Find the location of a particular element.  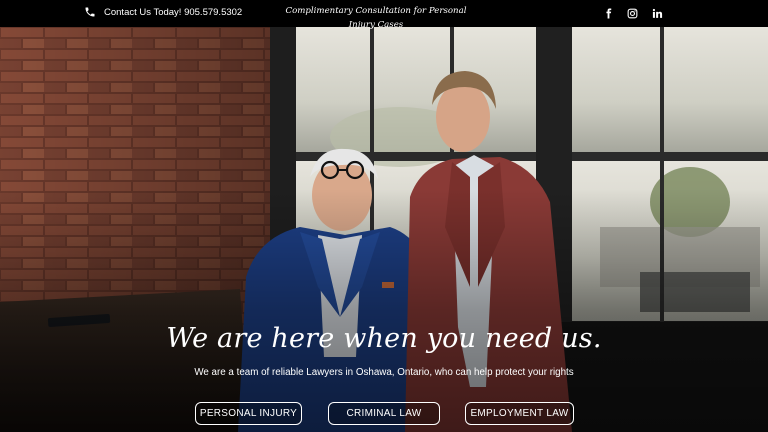

contact-phone-link: Contact Us Today! 905.579.5302 is located at coordinates (163, 12).